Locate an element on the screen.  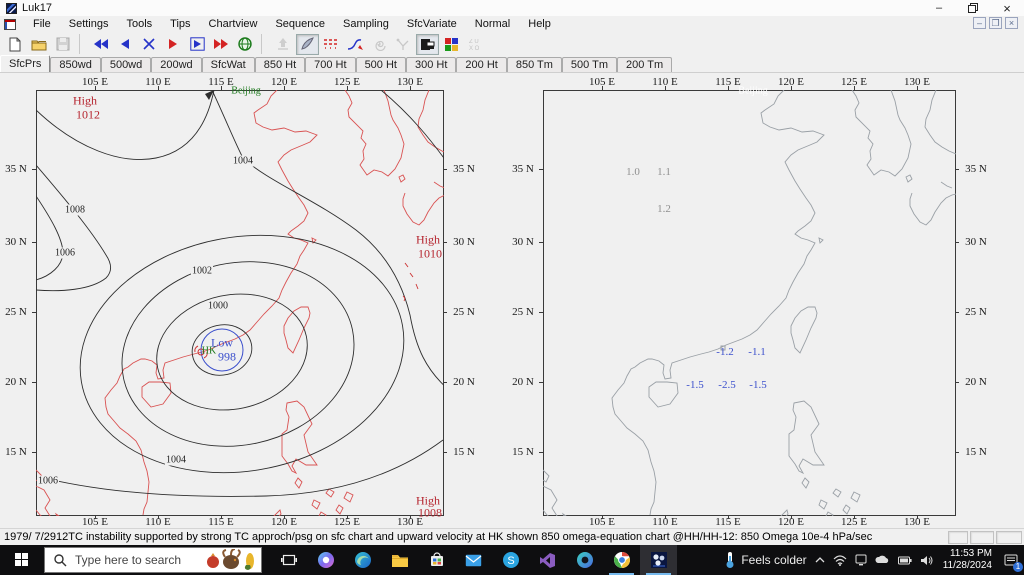
window-layout-button is located at coordinates (427, 44).